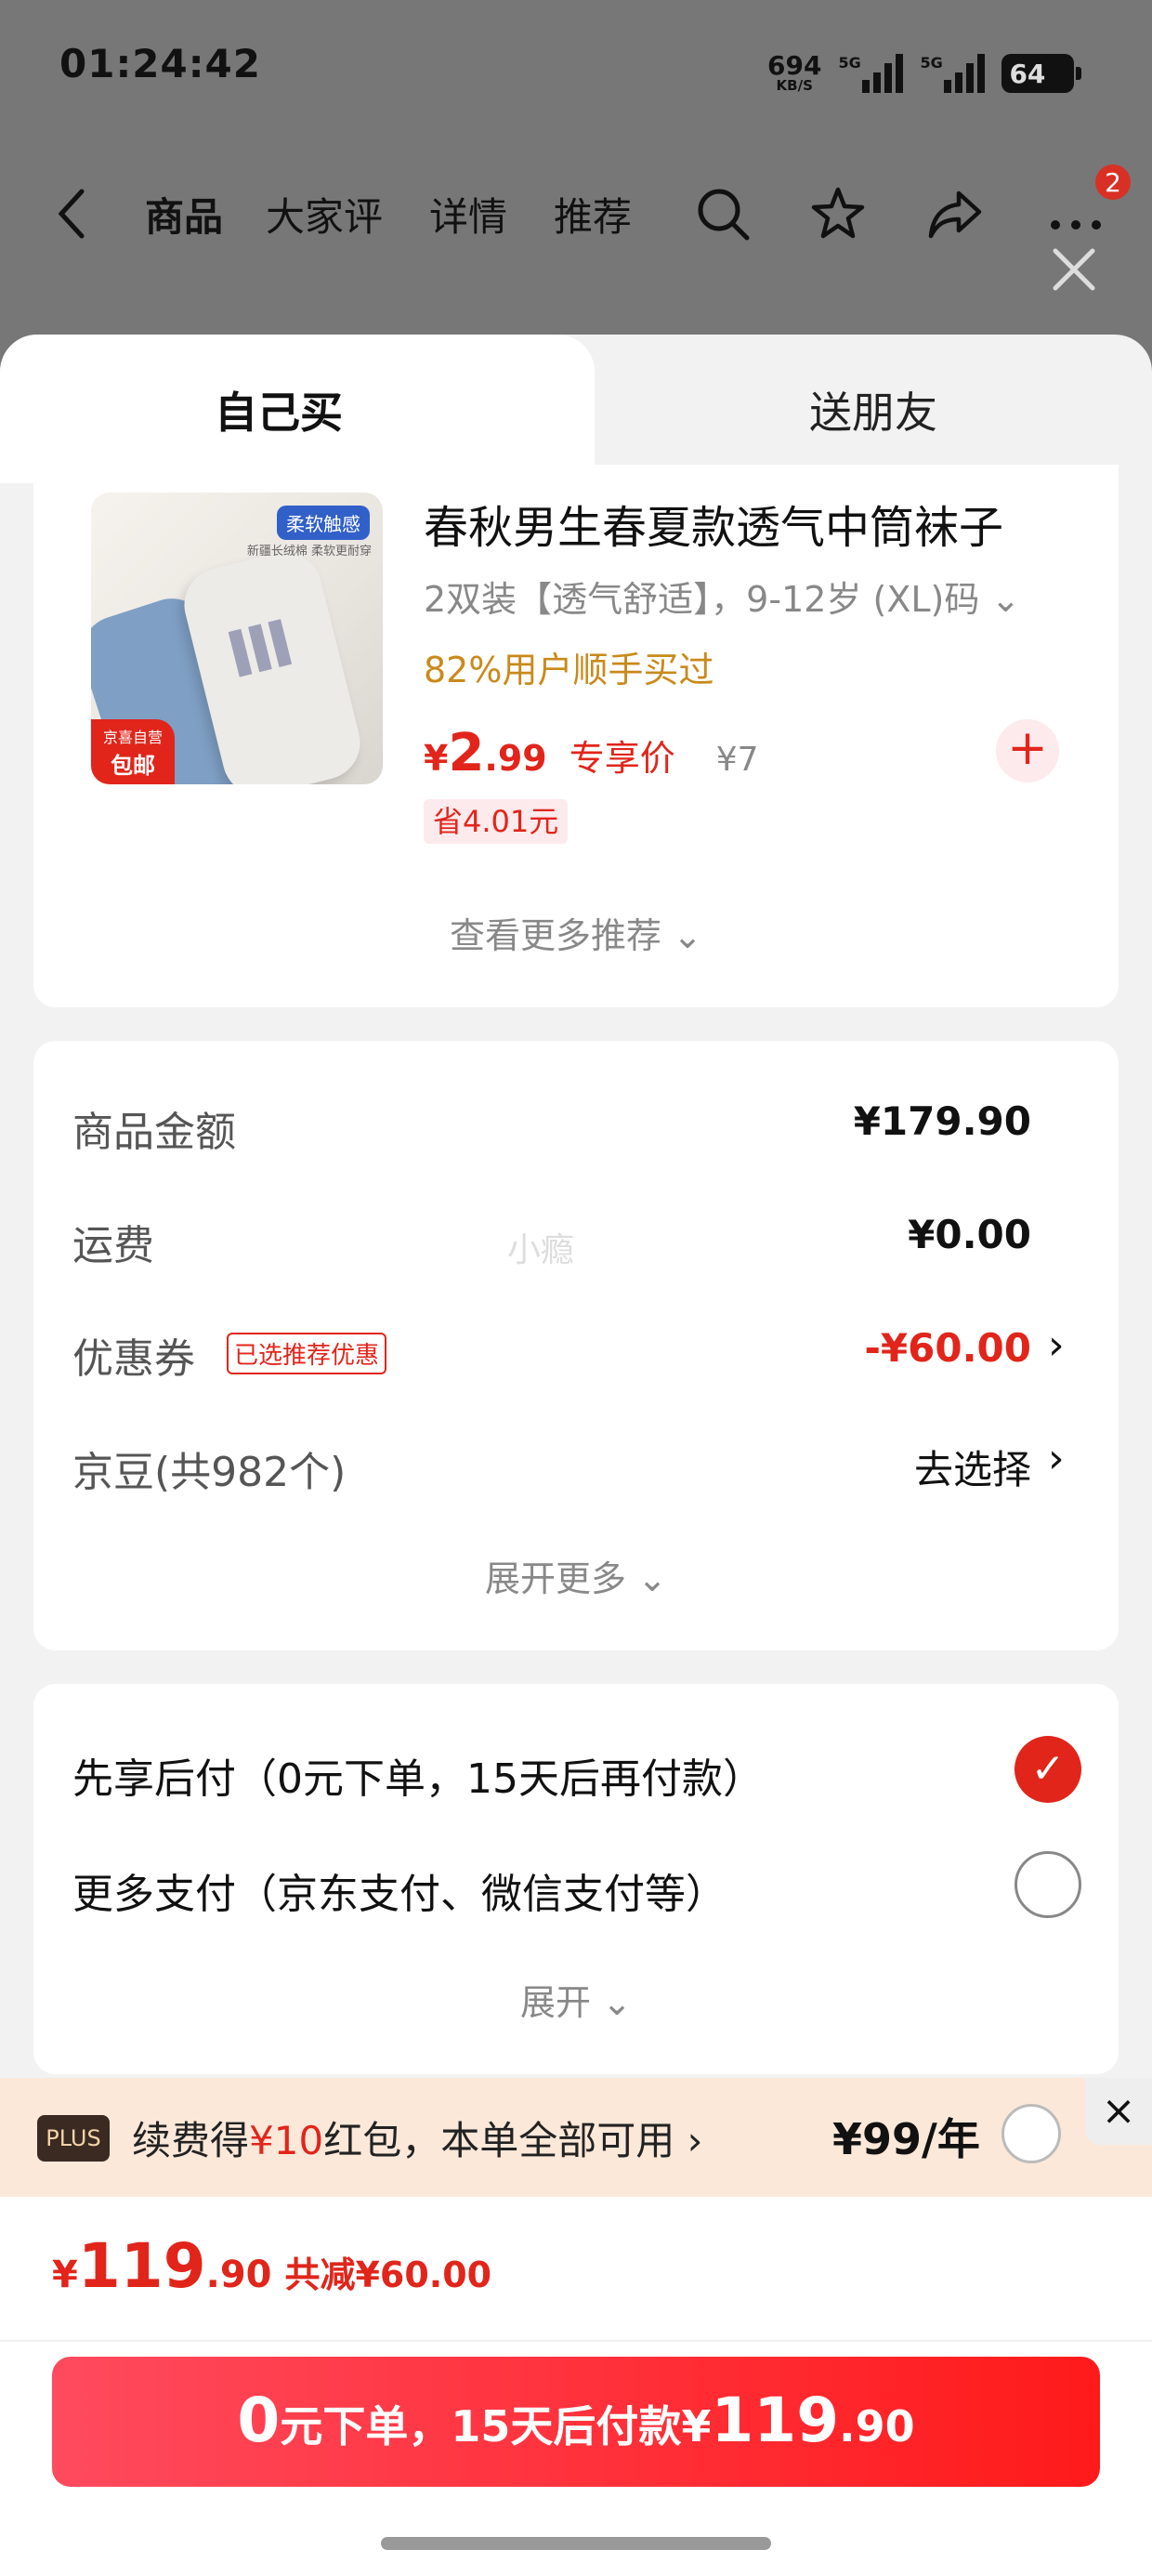 This screenshot has width=1152, height=2576. I want to click on status-icons: 694 KB/S 5G 5G 64, so click(924, 66).